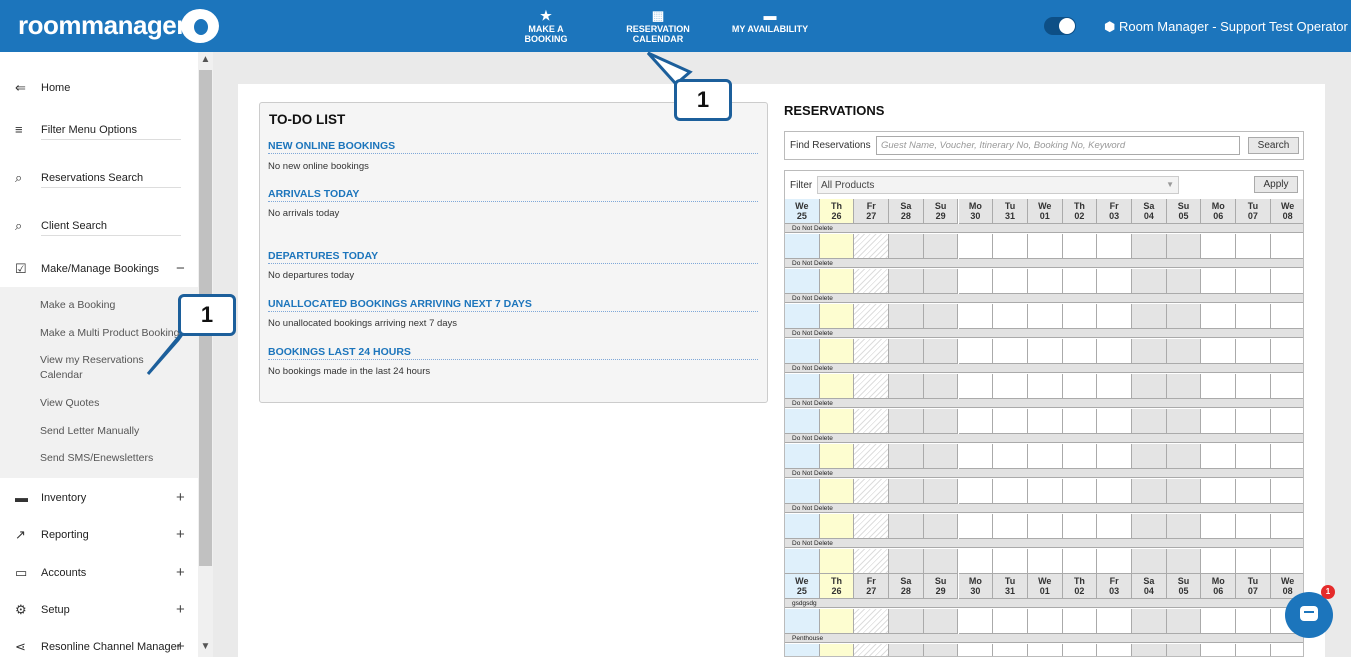 Image resolution: width=1351 pixels, height=657 pixels. I want to click on product-filter-select: All Products ▼, so click(998, 185).